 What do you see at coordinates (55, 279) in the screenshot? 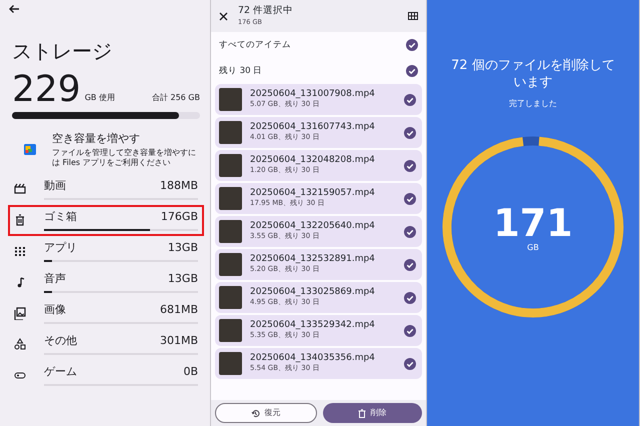
I see `category-name: 音声` at bounding box center [55, 279].